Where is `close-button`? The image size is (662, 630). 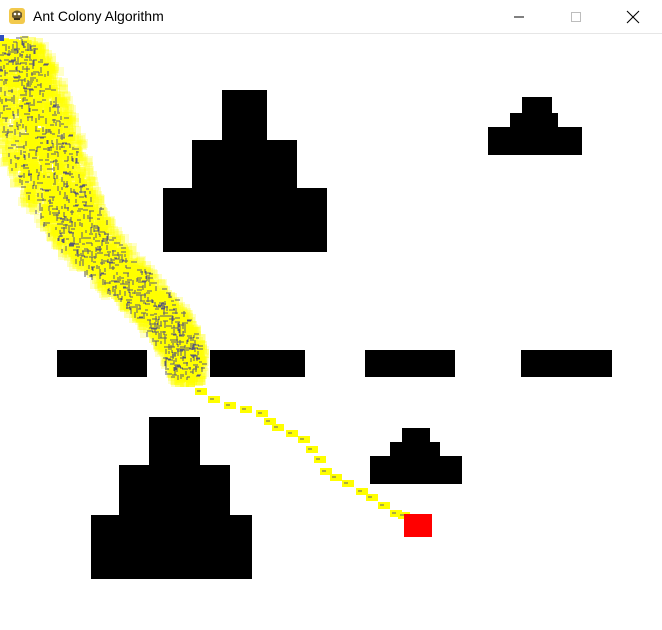
close-button is located at coordinates (633, 16).